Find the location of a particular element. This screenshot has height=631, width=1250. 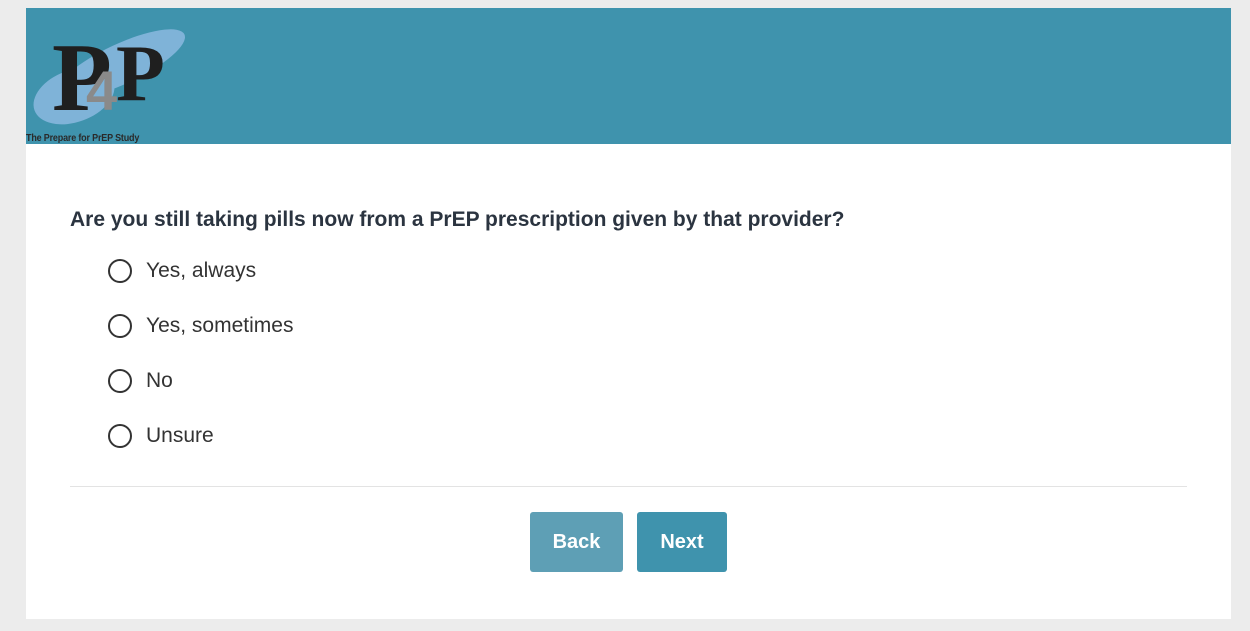

option-label: Yes, sometimes is located at coordinates (220, 325).